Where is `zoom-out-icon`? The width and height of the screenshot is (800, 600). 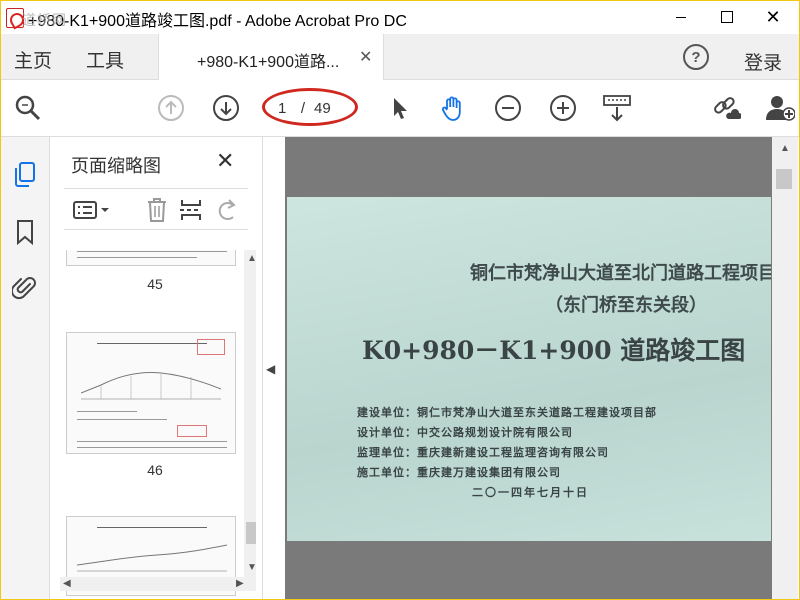 zoom-out-icon is located at coordinates (508, 108).